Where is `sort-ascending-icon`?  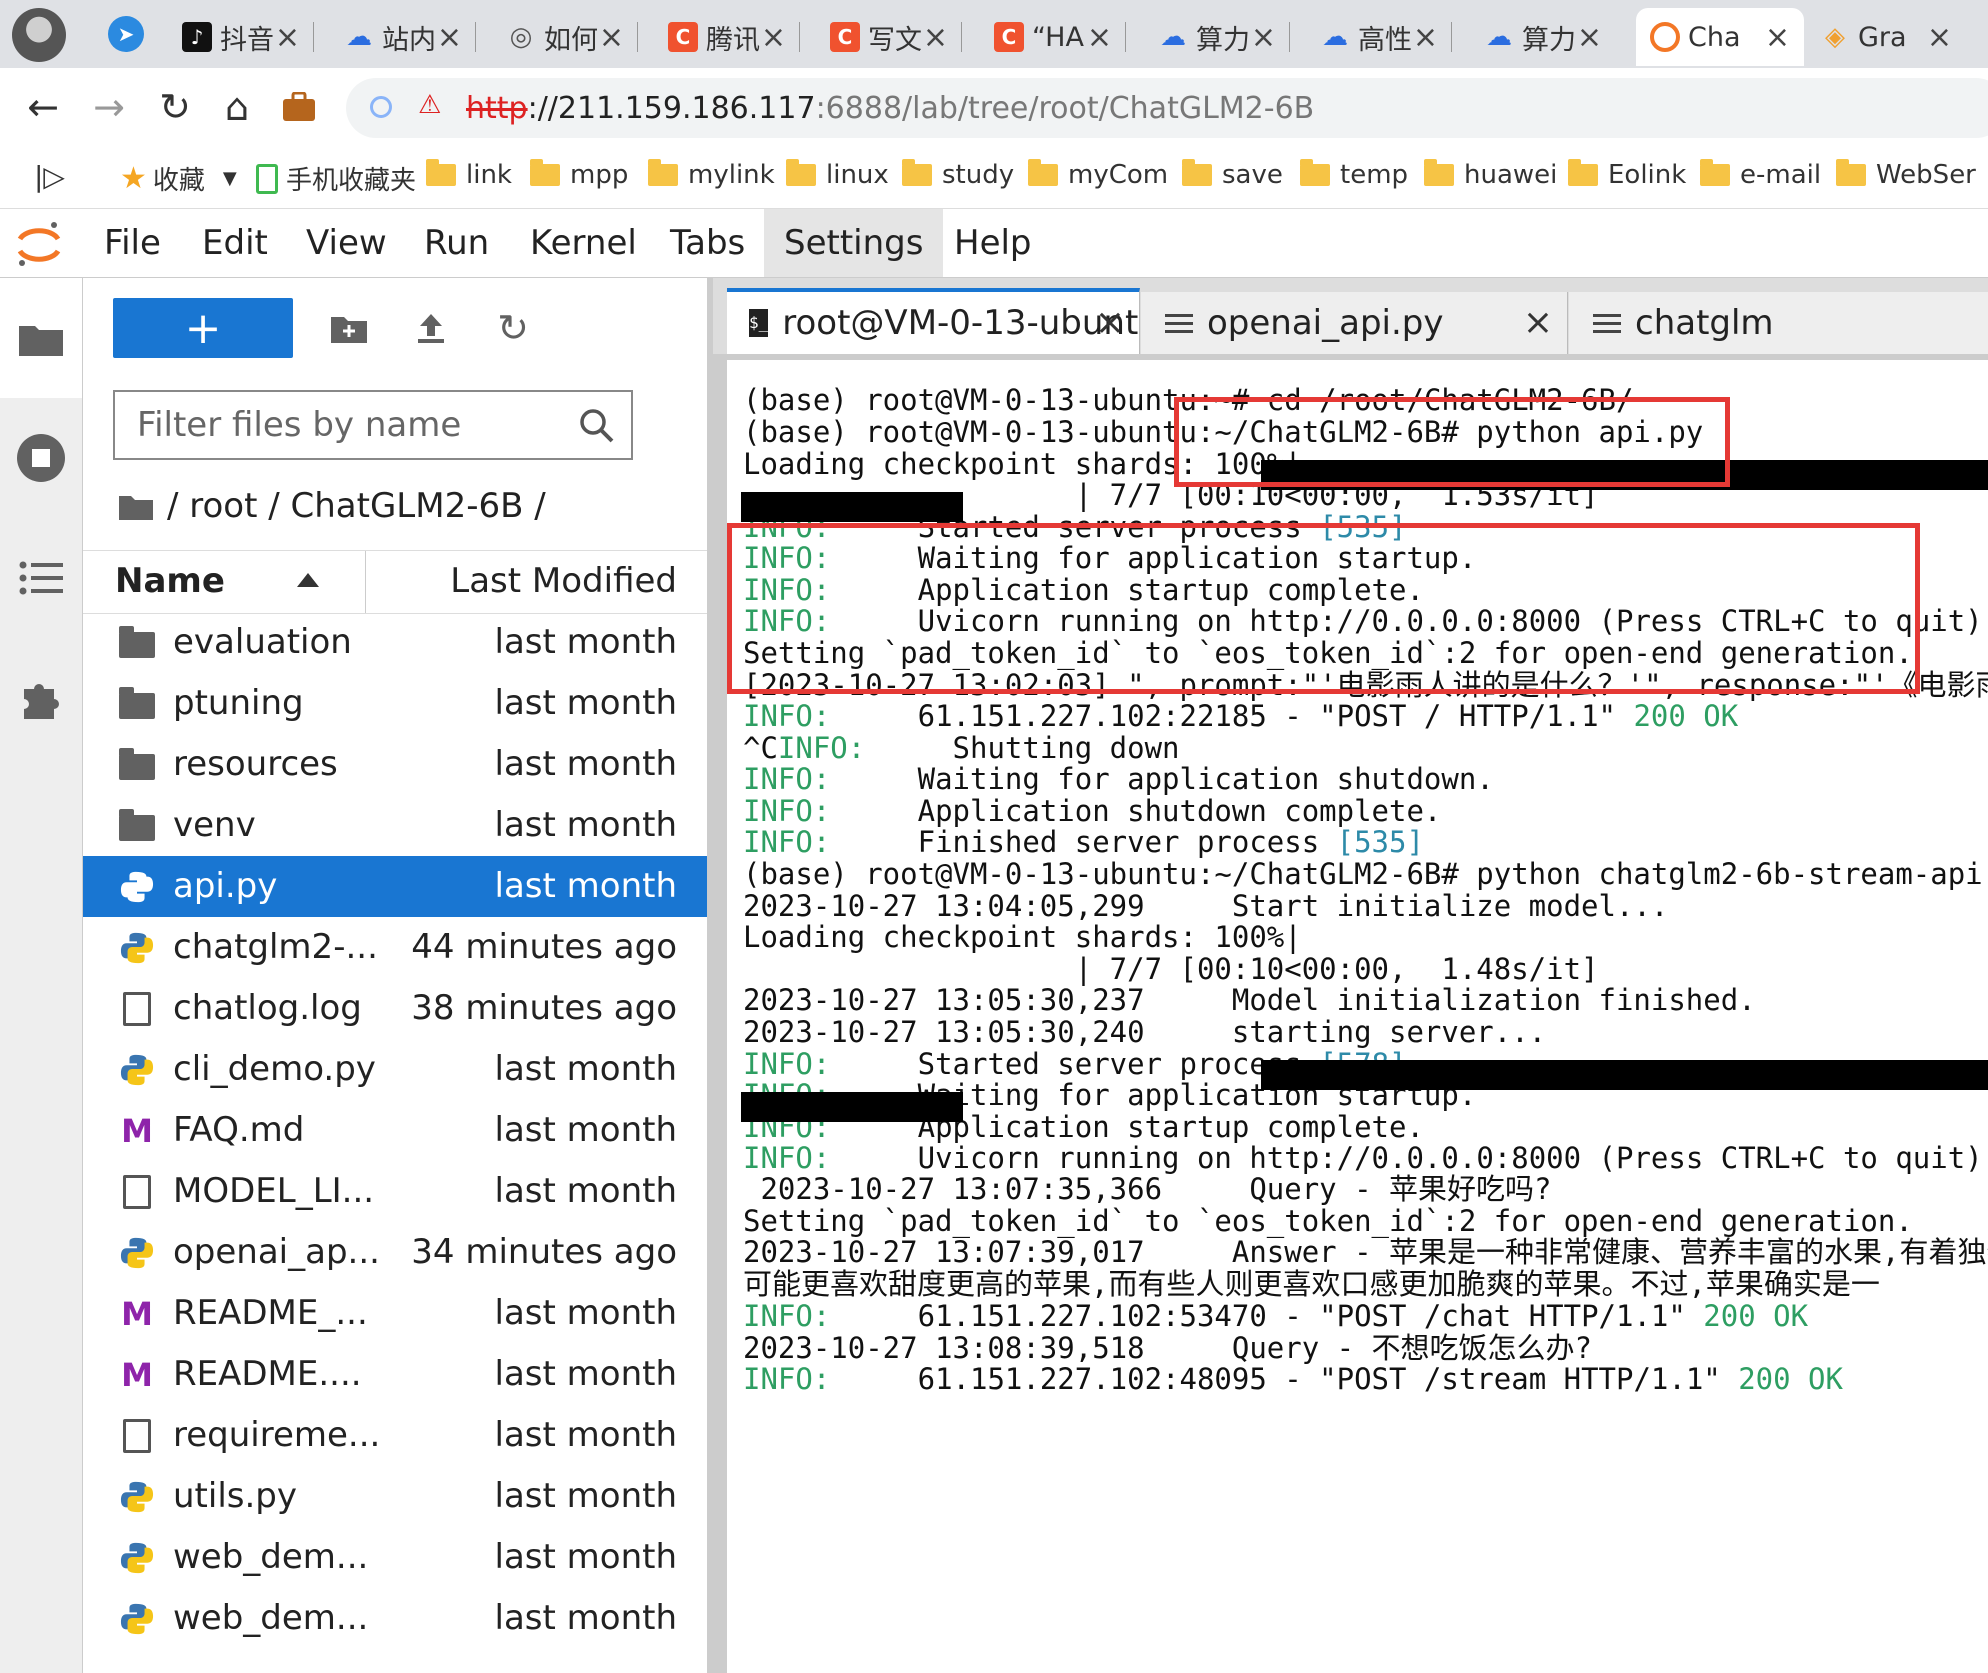 sort-ascending-icon is located at coordinates (308, 580).